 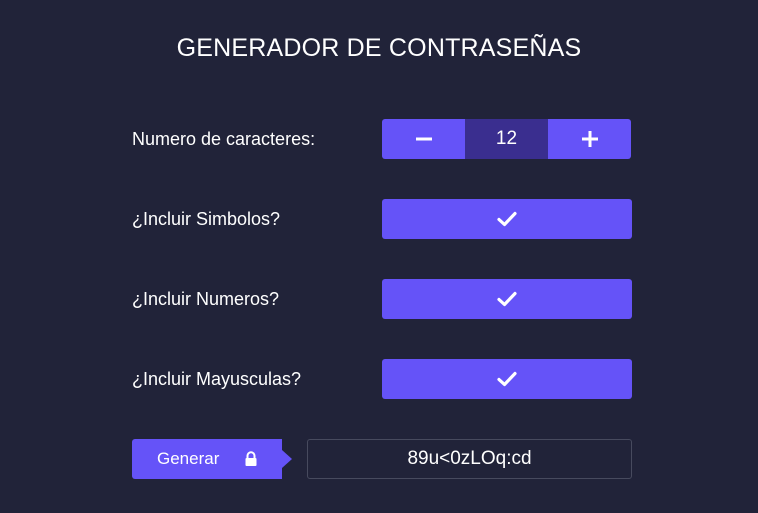 What do you see at coordinates (379, 48) in the screenshot?
I see `page-title: GENERADOR DE CONTRASEÑAS` at bounding box center [379, 48].